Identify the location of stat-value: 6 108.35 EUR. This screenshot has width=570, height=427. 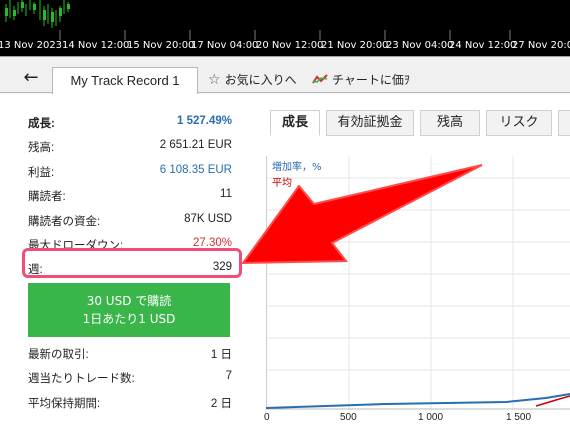
(195, 169).